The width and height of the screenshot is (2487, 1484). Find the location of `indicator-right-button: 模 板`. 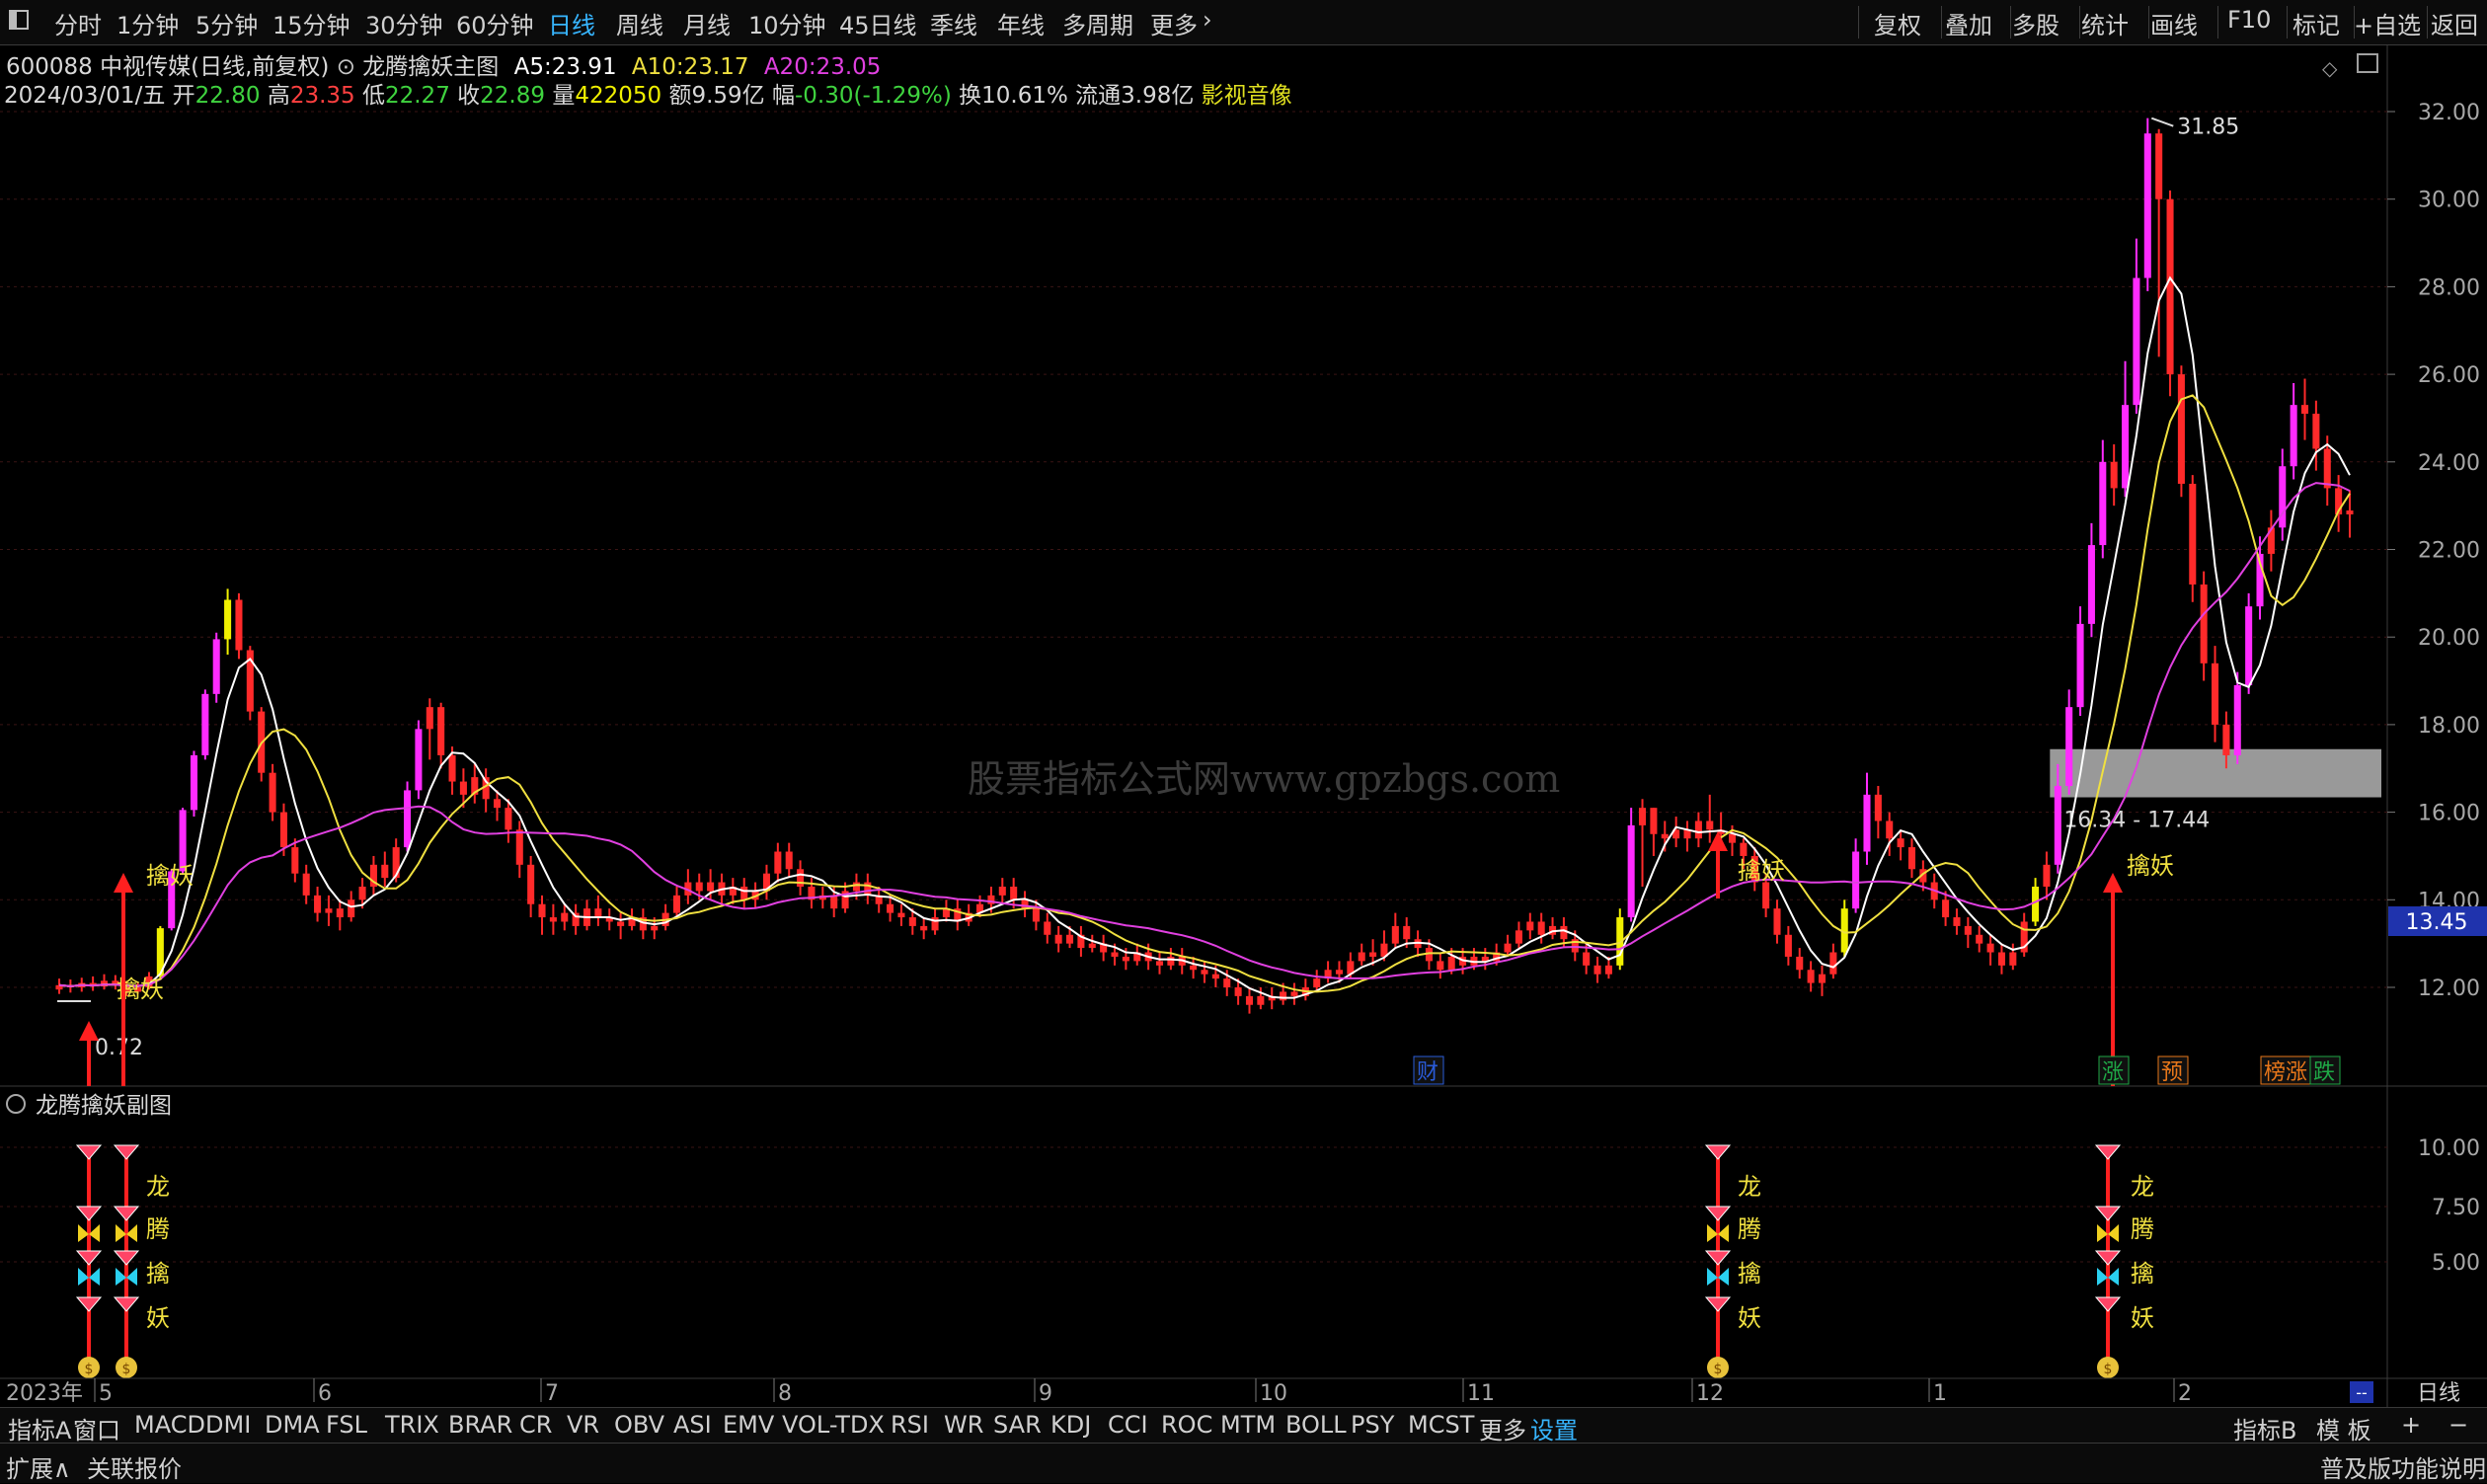

indicator-right-button: 模 板 is located at coordinates (2343, 1428).